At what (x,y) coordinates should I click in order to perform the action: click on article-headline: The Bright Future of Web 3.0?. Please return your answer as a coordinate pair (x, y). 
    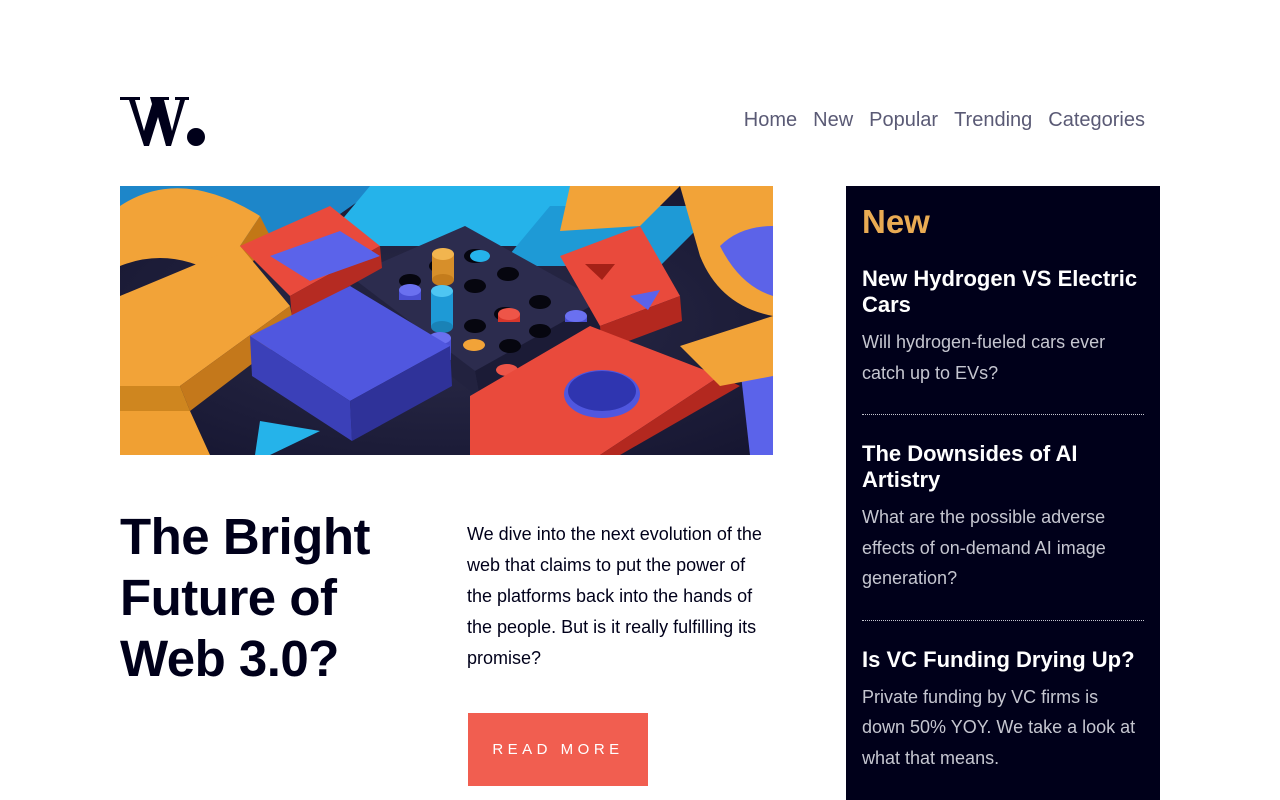
    Looking at the image, I should click on (270, 597).